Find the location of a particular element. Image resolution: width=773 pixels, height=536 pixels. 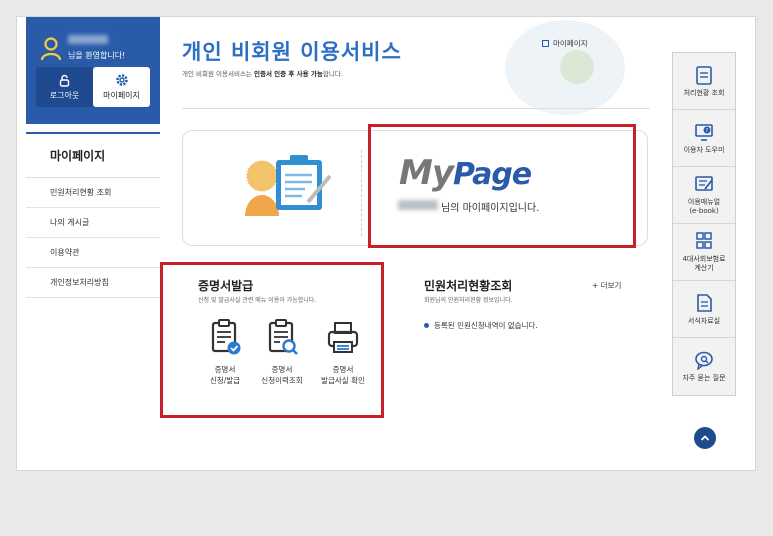

user-buttons: 로그아웃 마이페이지 is located at coordinates (93, 87).